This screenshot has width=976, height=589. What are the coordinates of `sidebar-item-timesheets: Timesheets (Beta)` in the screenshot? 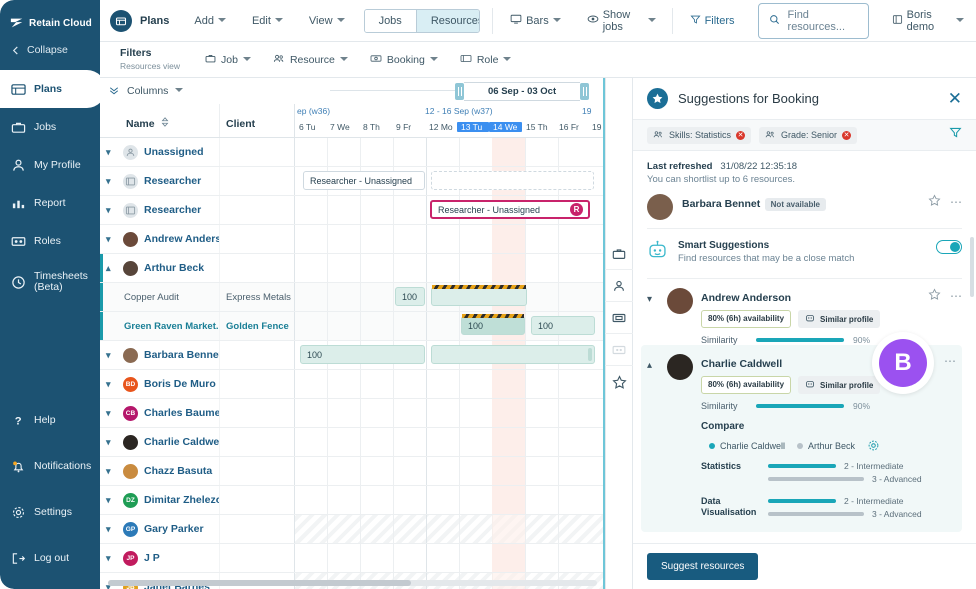 It's located at (50, 282).